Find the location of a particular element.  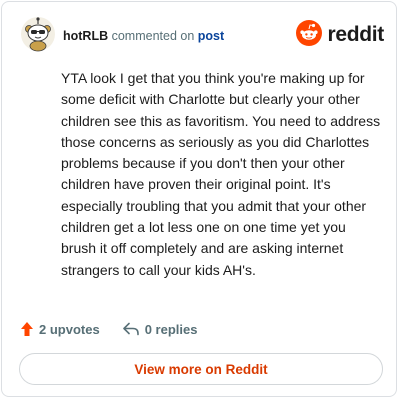

comment-byline: hotRLB commented on post is located at coordinates (143, 36).